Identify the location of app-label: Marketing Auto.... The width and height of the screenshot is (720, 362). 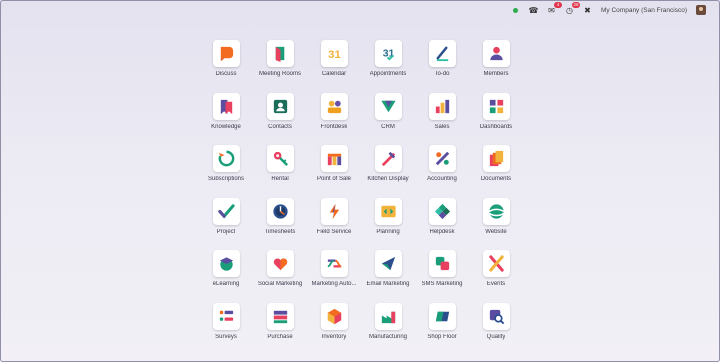
(334, 284).